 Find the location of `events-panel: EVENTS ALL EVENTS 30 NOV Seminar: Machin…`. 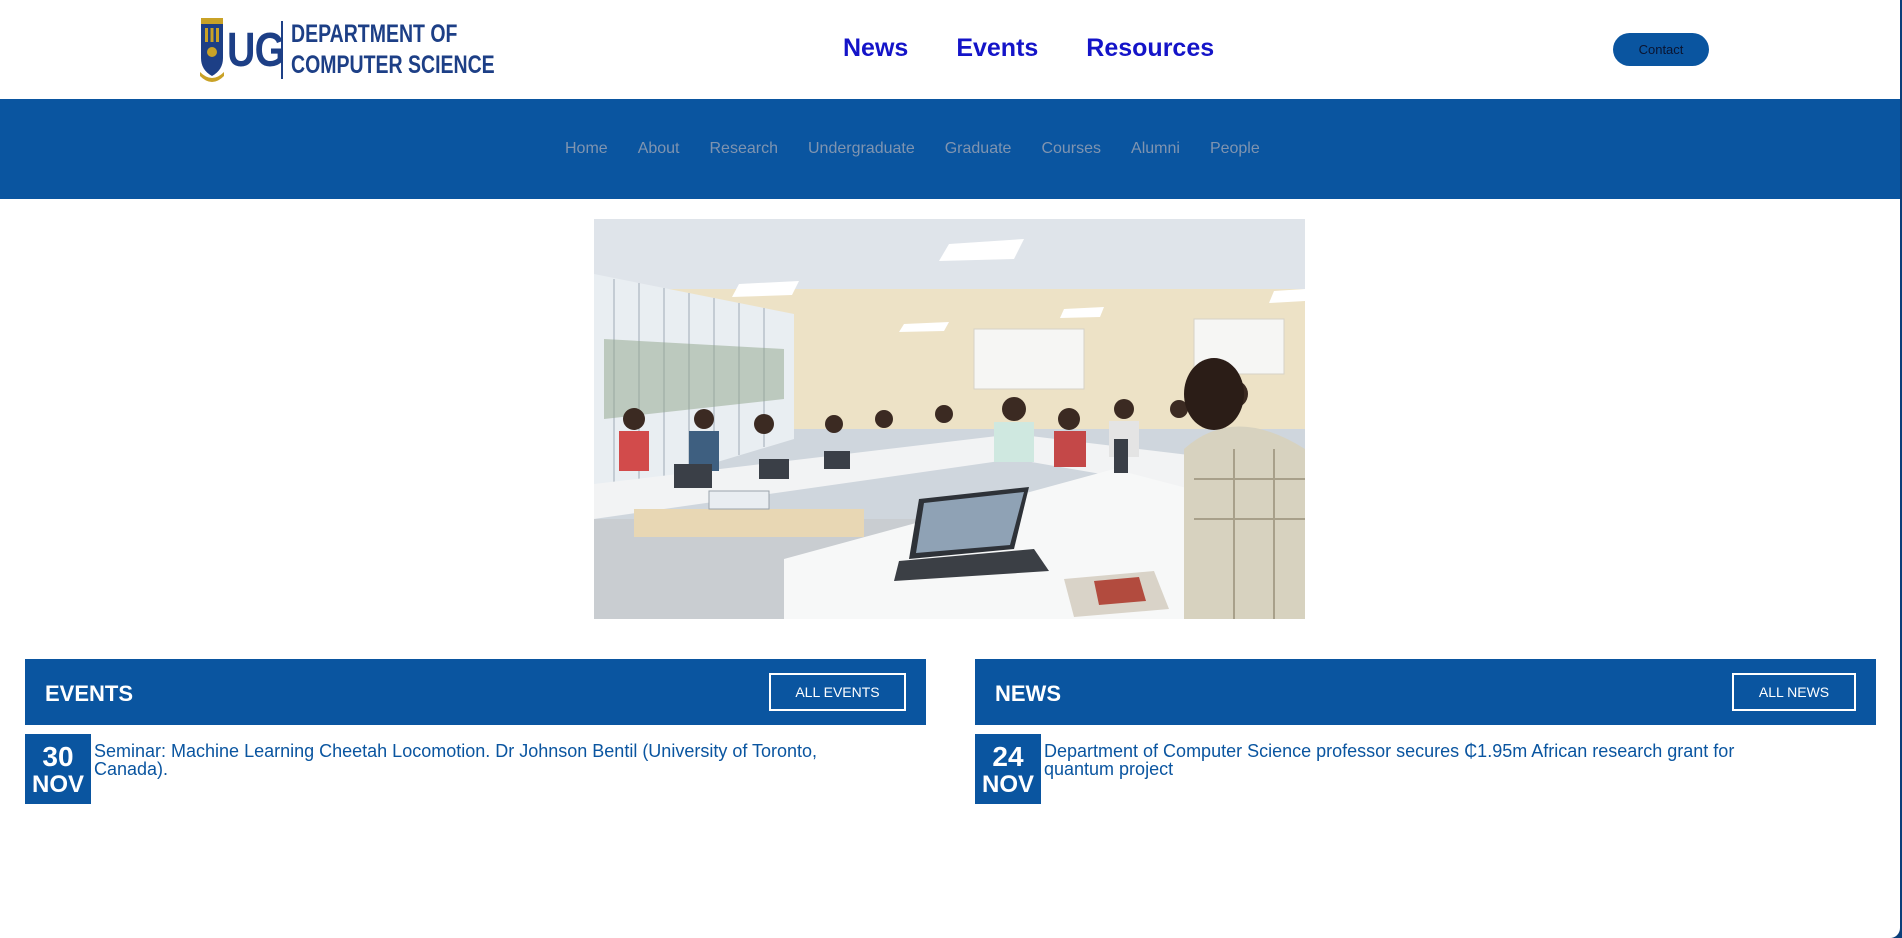

events-panel: EVENTS ALL EVENTS 30 NOV Seminar: Machin… is located at coordinates (475, 731).